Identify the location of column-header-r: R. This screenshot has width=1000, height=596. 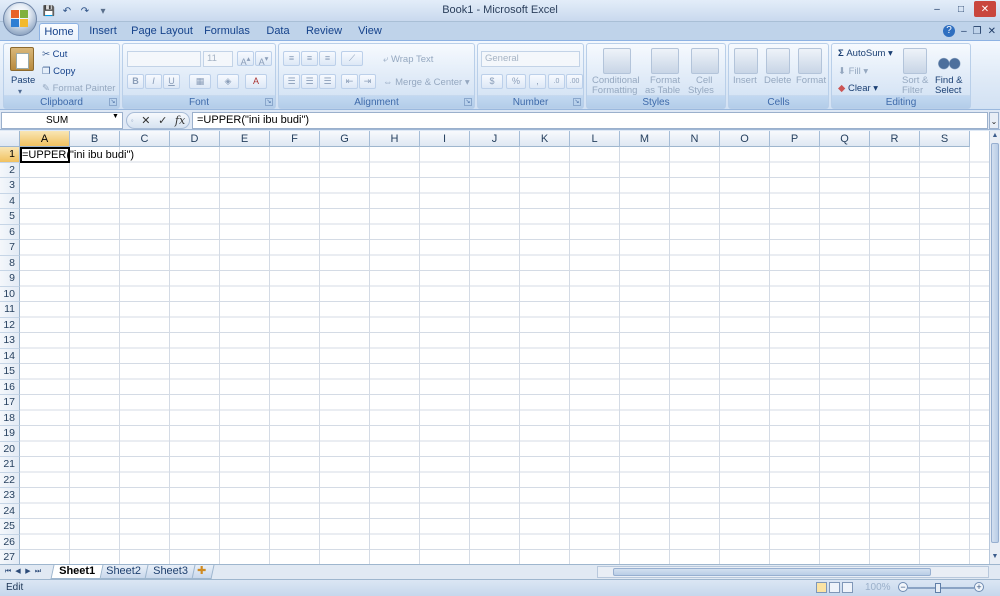
(895, 139).